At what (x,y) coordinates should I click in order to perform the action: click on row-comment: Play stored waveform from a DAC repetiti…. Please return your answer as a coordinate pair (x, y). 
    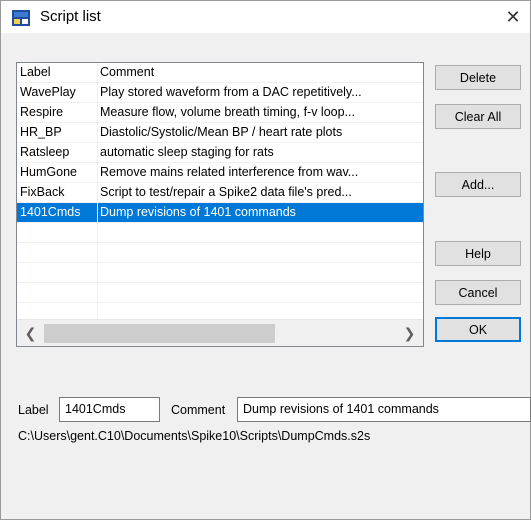
    Looking at the image, I should click on (260, 93).